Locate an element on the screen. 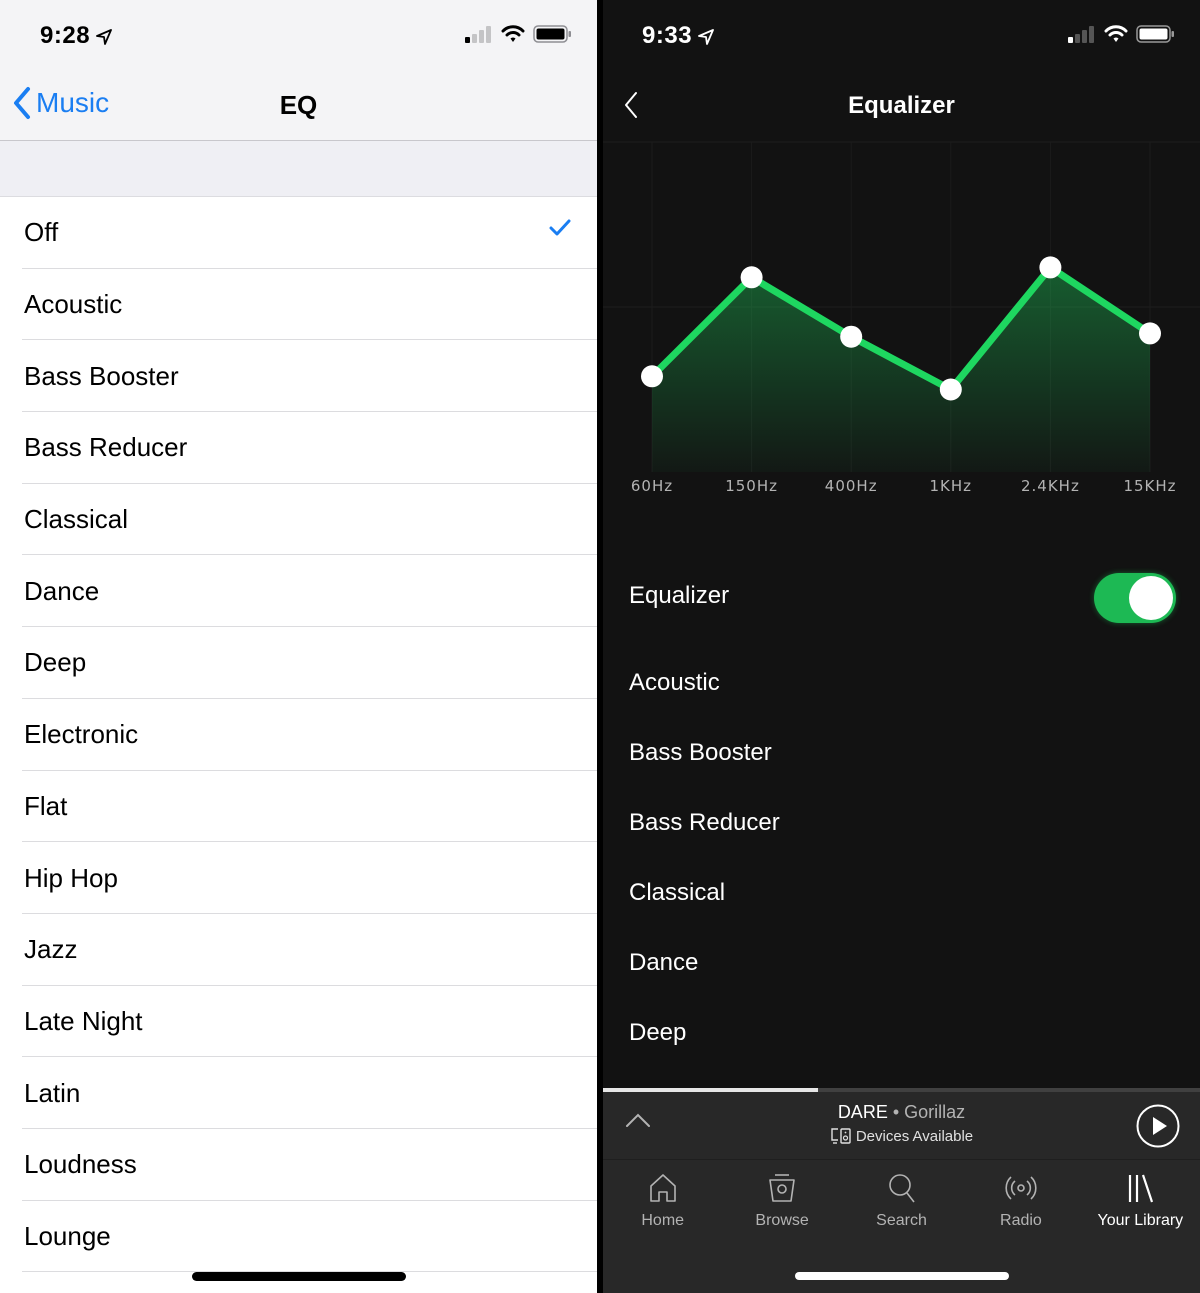 Image resolution: width=1200 pixels, height=1293 pixels. status-time: 9:33 is located at coordinates (678, 36).